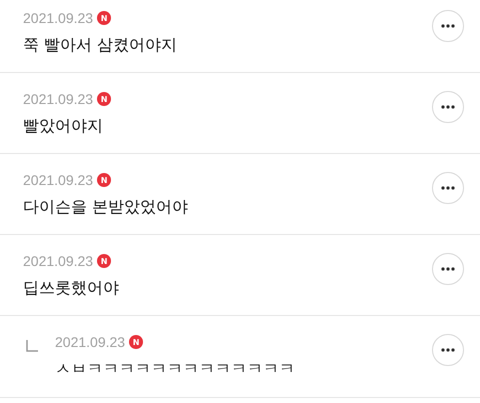 The width and height of the screenshot is (480, 403). I want to click on comment-text: 딥쓰롯했어야, so click(71, 288).